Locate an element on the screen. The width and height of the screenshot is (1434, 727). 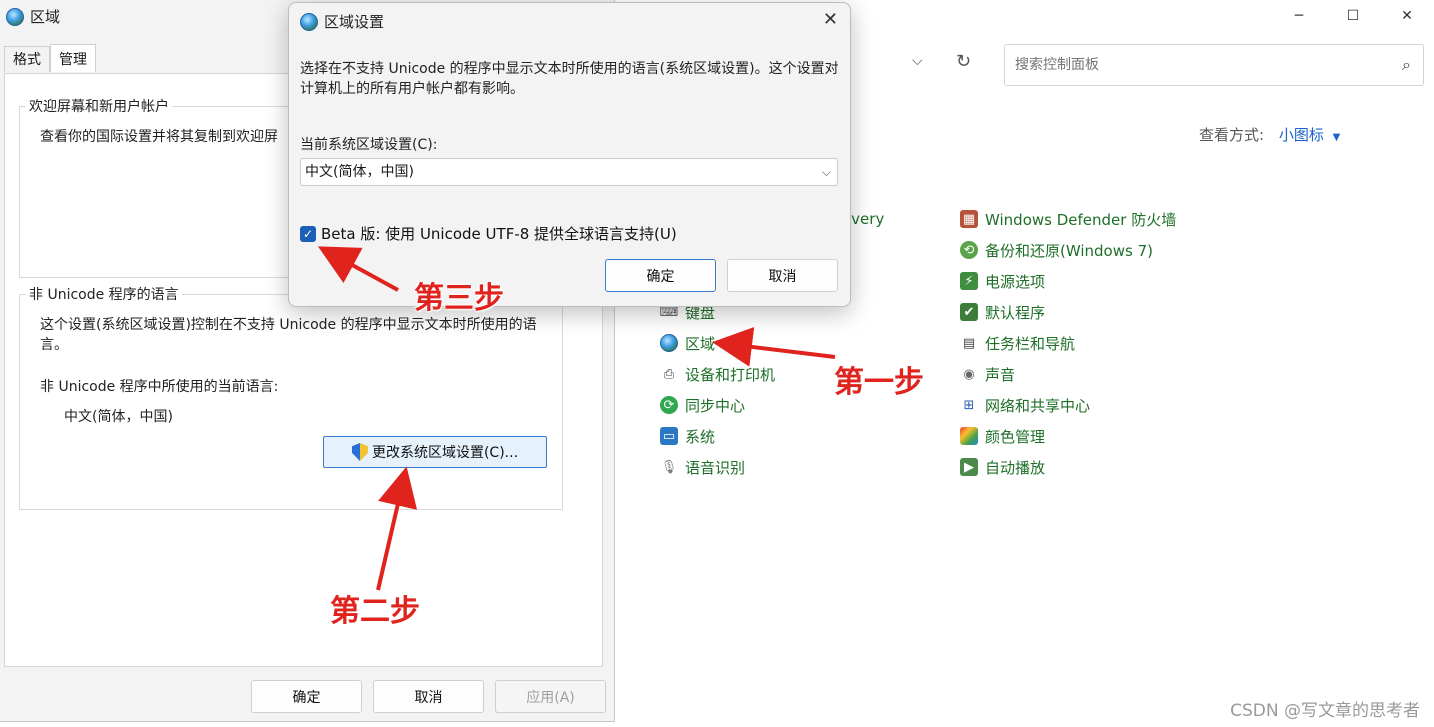
cp-item-label: 自动播放 is located at coordinates (1015, 467).